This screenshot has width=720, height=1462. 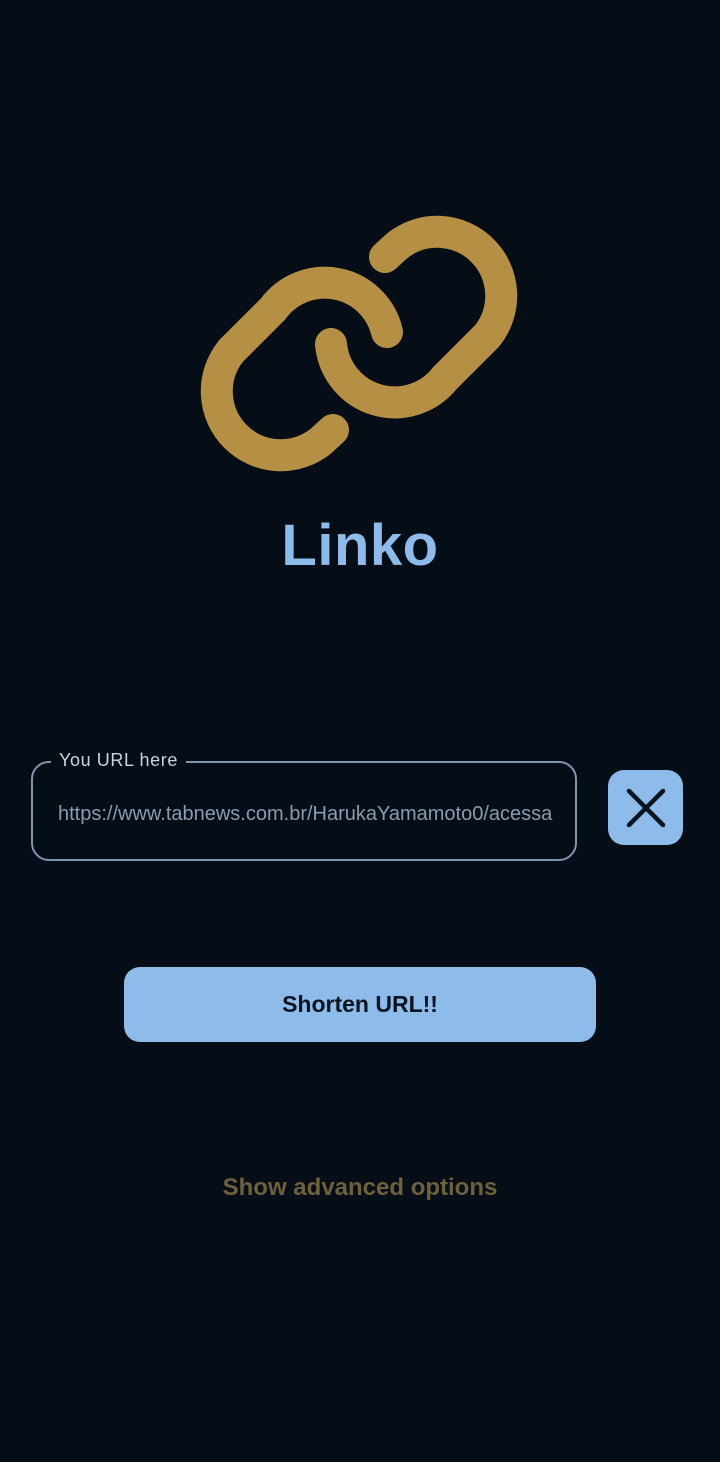 I want to click on url-input, so click(x=308, y=814).